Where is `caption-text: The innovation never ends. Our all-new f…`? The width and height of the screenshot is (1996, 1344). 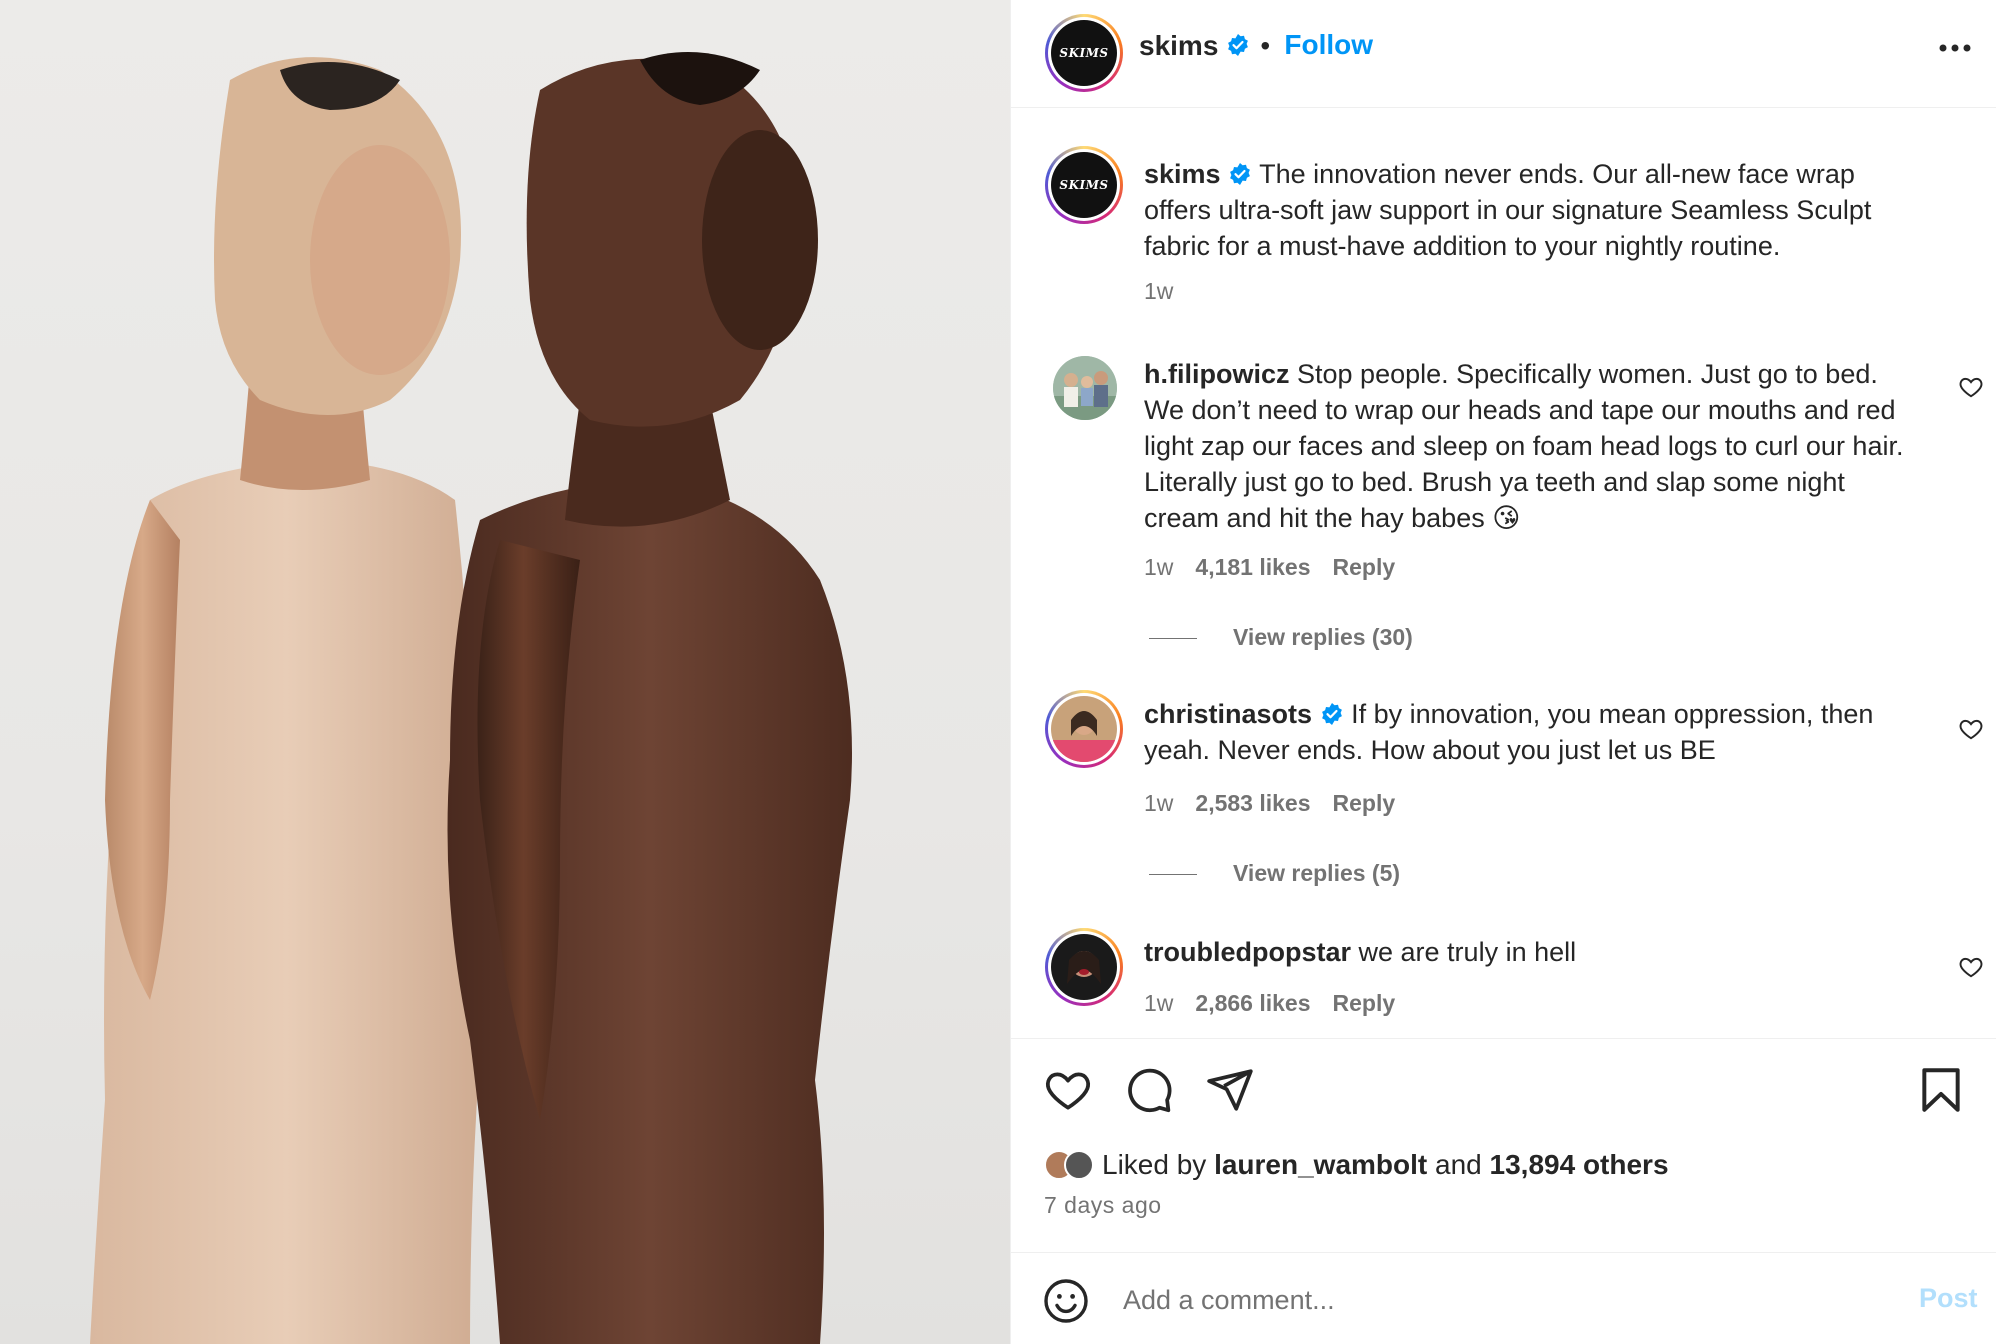 caption-text: The innovation never ends. Our all-new f… is located at coordinates (1508, 210).